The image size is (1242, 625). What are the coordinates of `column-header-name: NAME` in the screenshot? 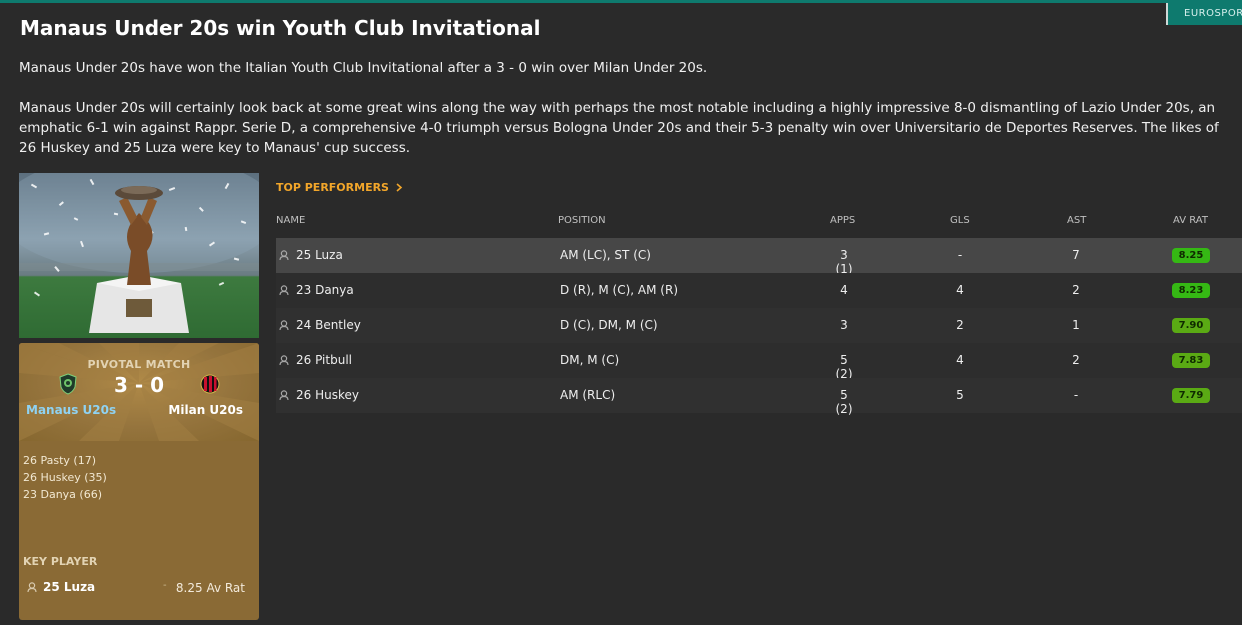 It's located at (290, 220).